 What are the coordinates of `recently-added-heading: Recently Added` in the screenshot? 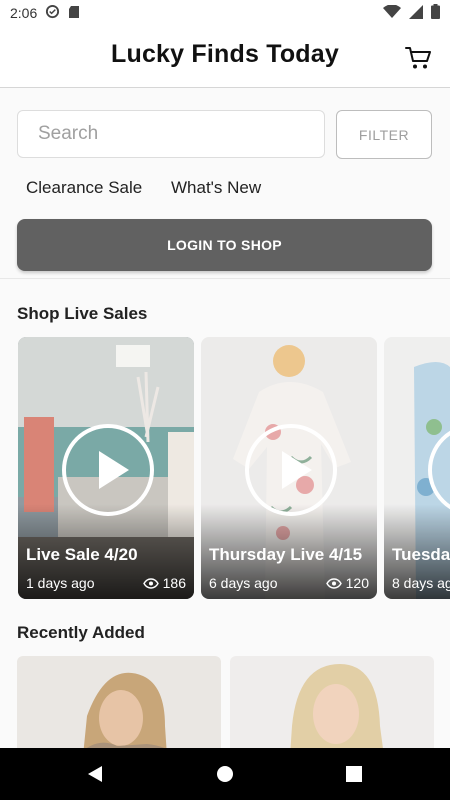 It's located at (81, 632).